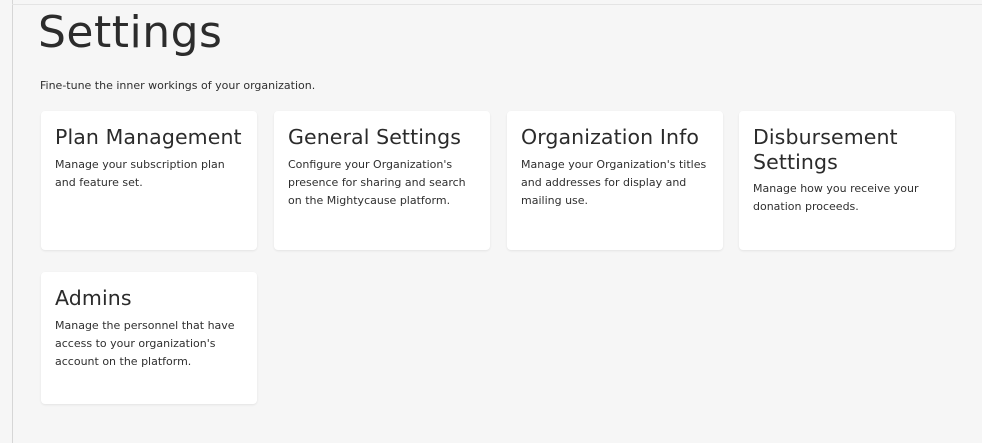 The image size is (982, 443). I want to click on card-title: General Settings, so click(374, 137).